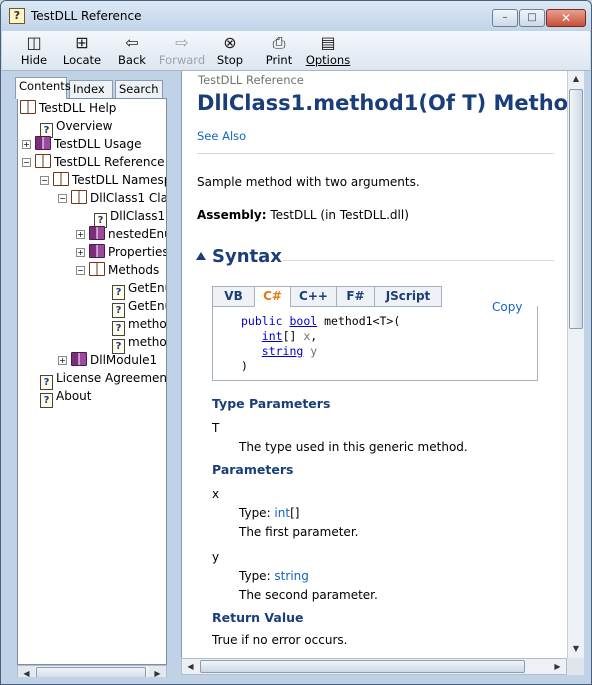  I want to click on param-y-type: Type: string, so click(274, 576).